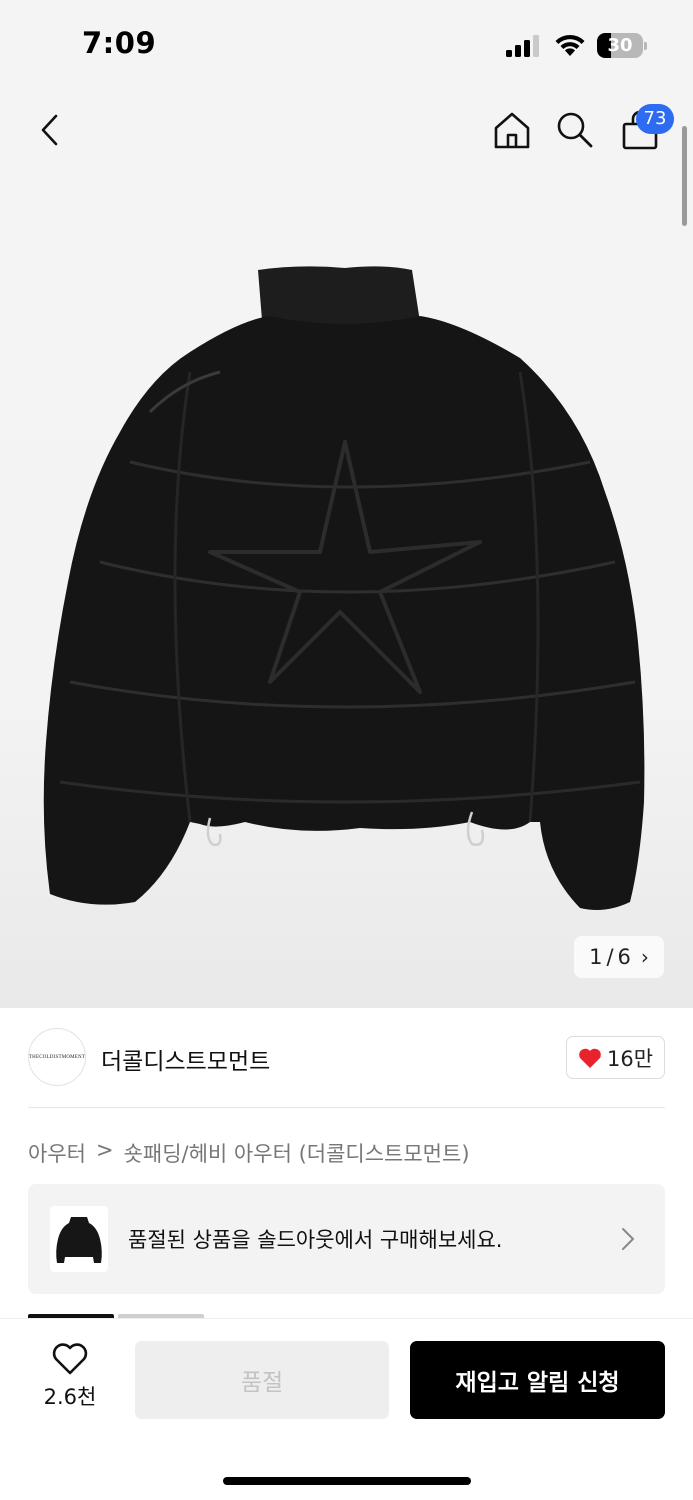 Image resolution: width=693 pixels, height=1500 pixels. What do you see at coordinates (346, 132) in the screenshot?
I see `top-nav` at bounding box center [346, 132].